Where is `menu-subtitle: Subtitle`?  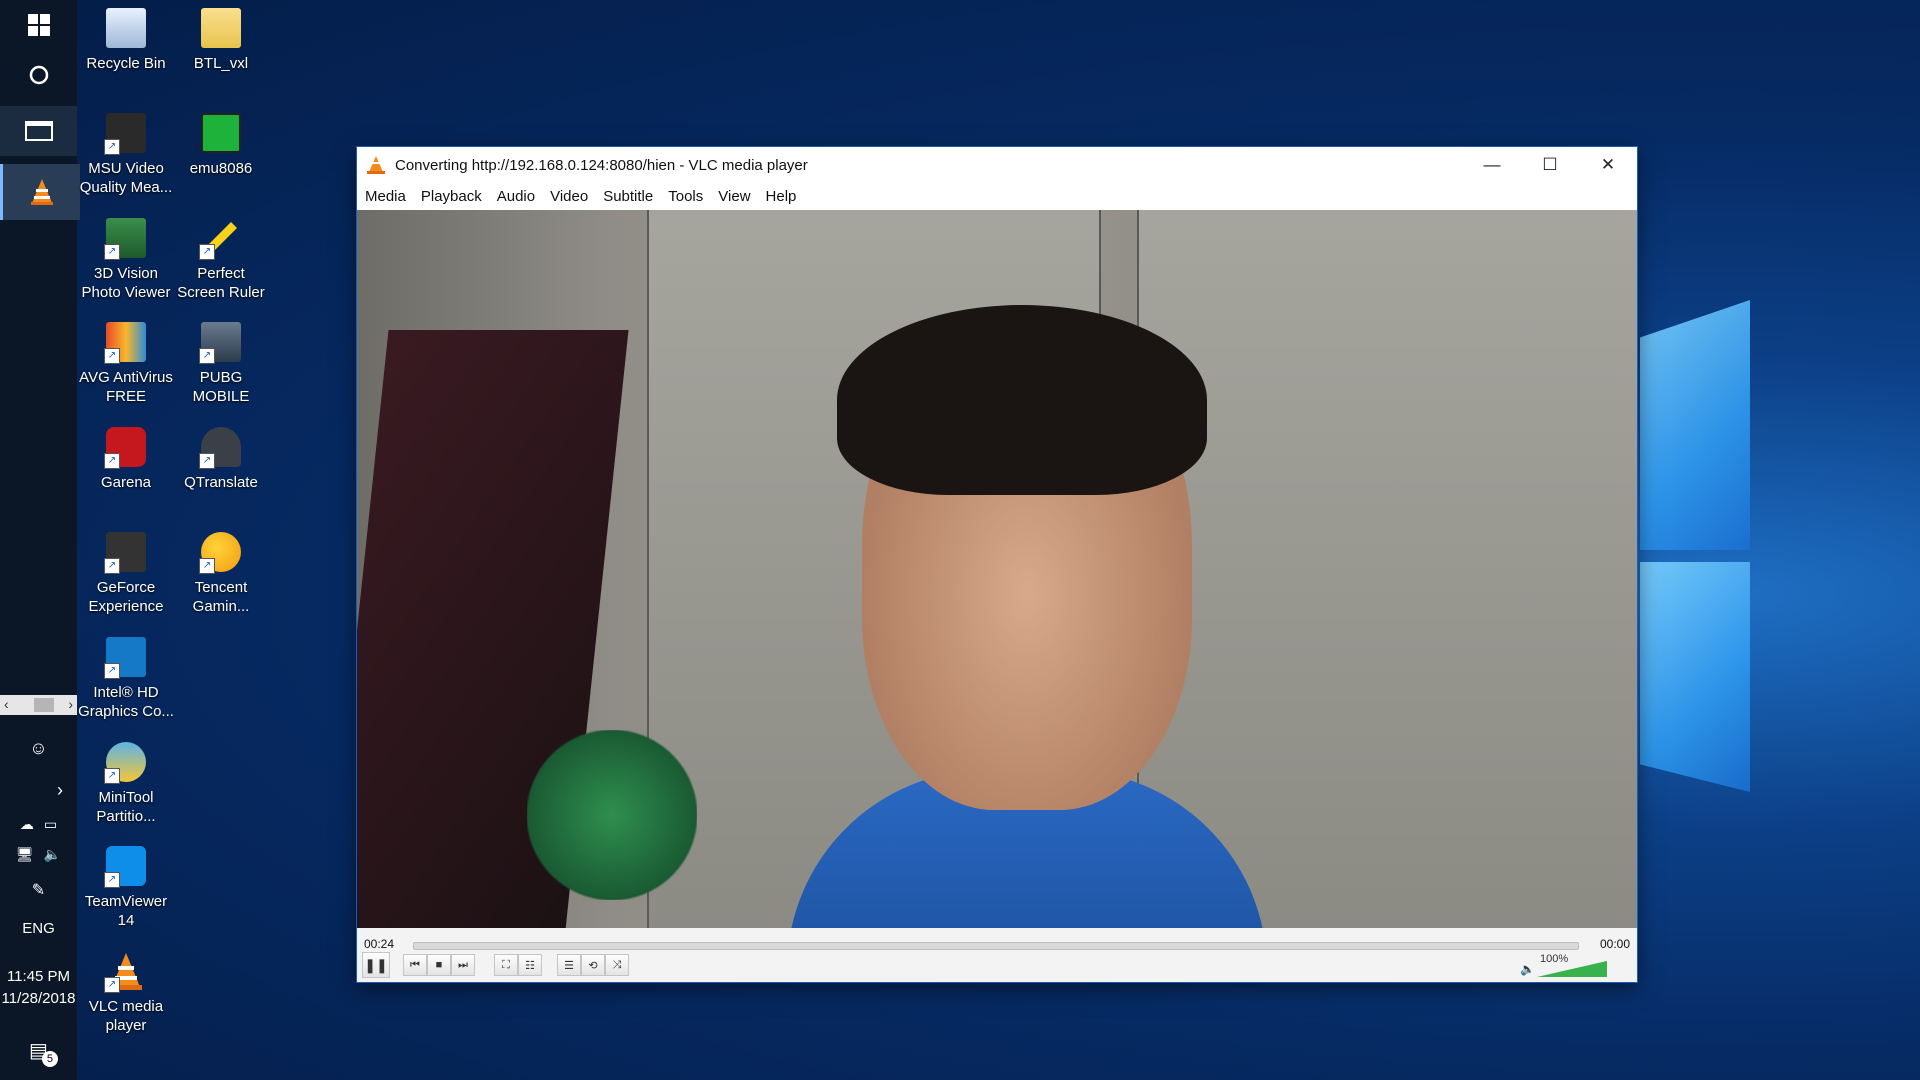 menu-subtitle: Subtitle is located at coordinates (628, 196).